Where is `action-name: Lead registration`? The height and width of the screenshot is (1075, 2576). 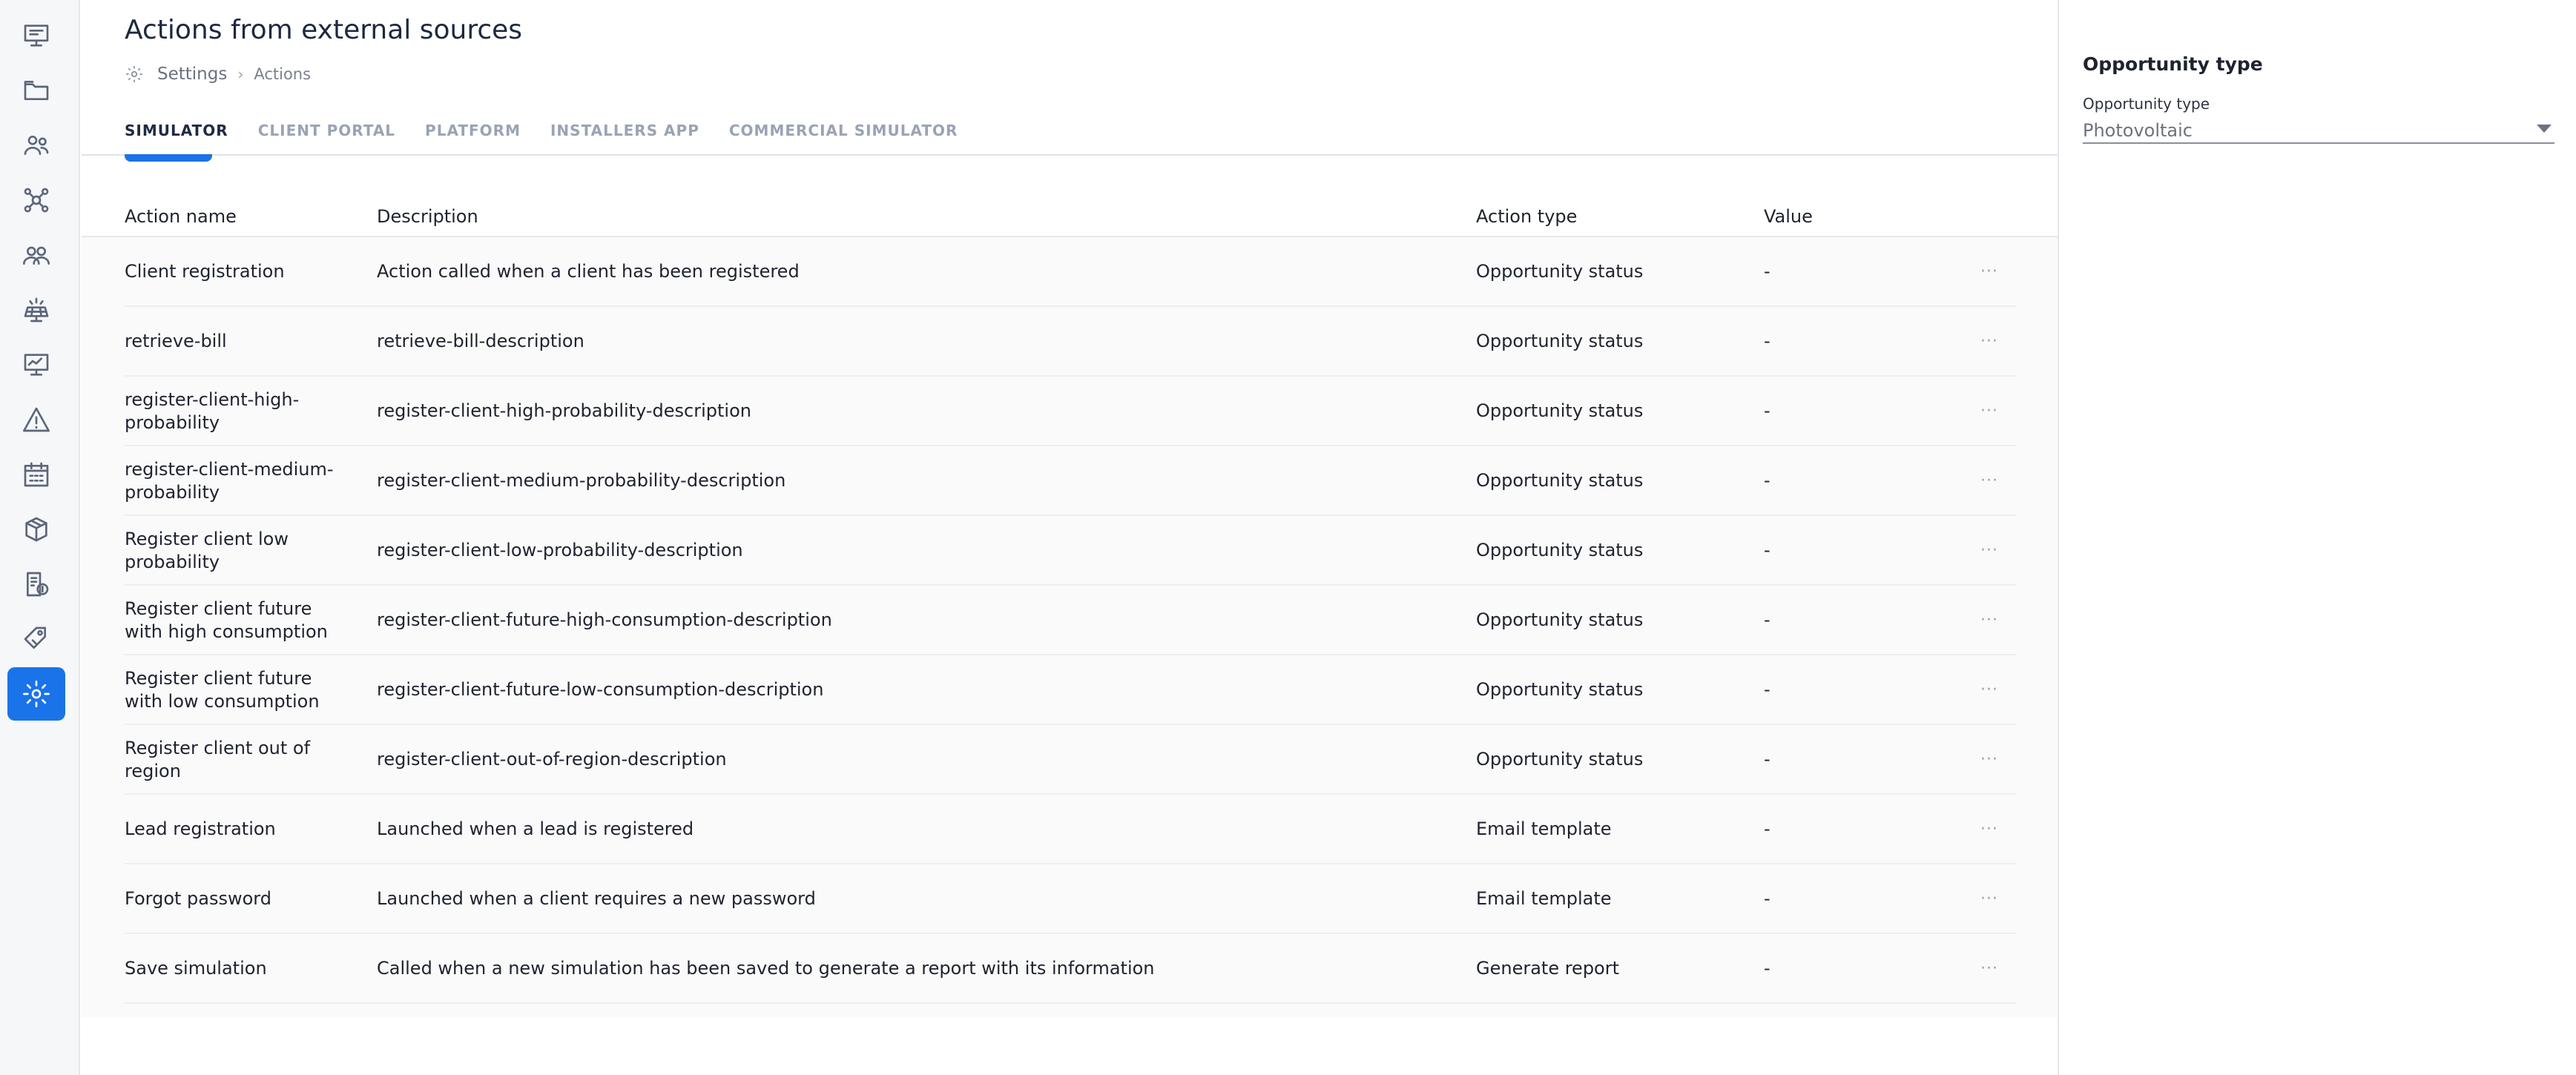
action-name: Lead registration is located at coordinates (200, 829).